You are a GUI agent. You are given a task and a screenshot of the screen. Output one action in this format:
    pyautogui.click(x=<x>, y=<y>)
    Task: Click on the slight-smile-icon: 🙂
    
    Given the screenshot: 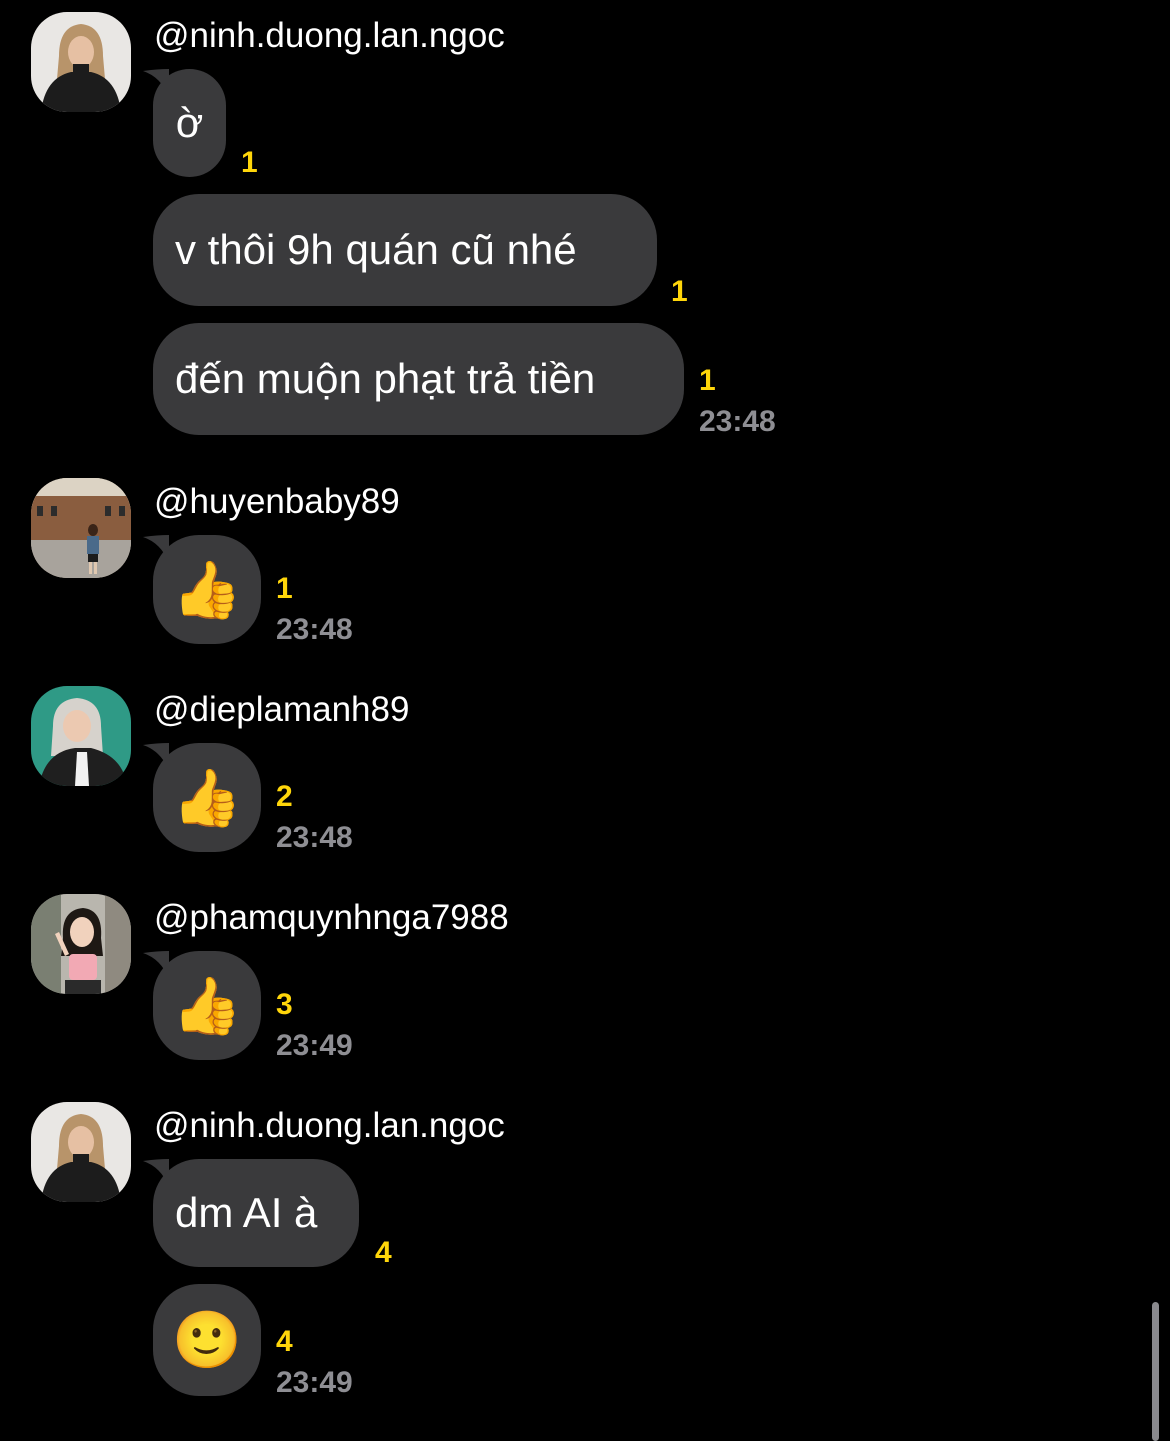 What is the action you would take?
    pyautogui.click(x=207, y=1339)
    